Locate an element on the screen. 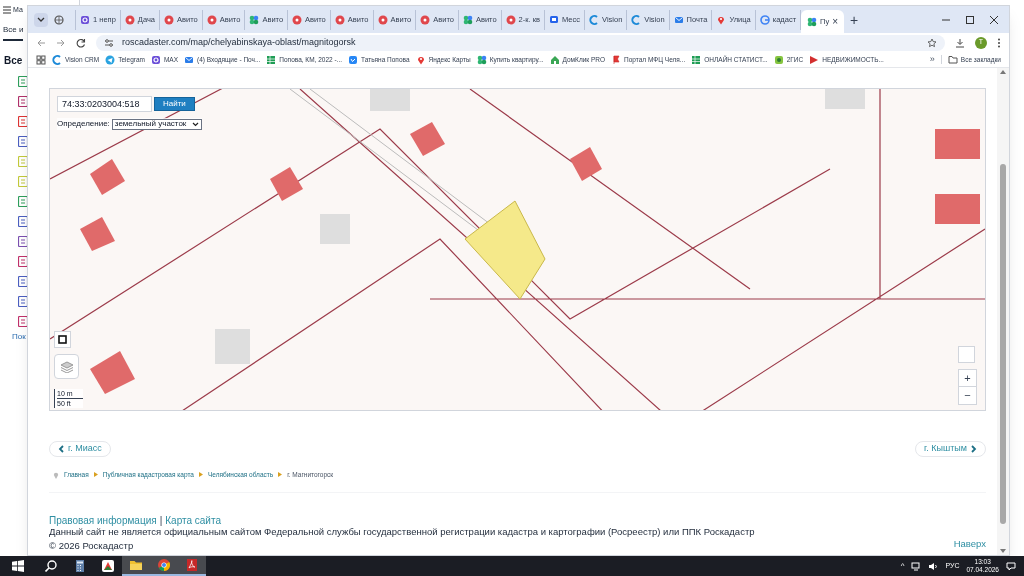 The width and height of the screenshot is (1024, 576). disclaimer-text: Данный сайт не является официальным сайтом Федеральной службы государственной регистрации кадастра и картографии (Росреестр) или ППК Роскадастр is located at coordinates (402, 531).